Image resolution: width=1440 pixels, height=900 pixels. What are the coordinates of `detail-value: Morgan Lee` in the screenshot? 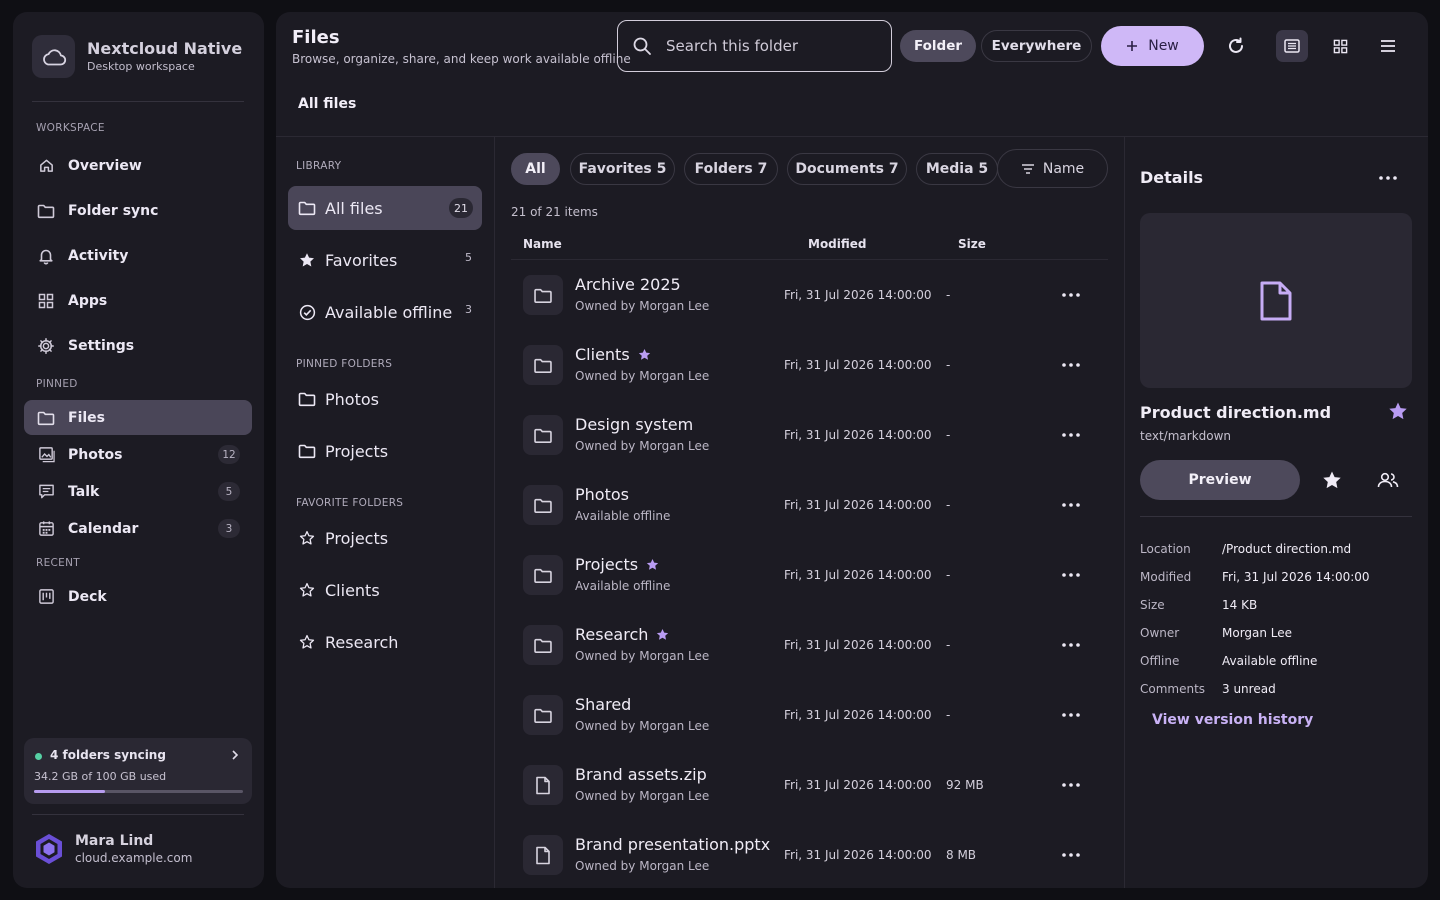 It's located at (1257, 633).